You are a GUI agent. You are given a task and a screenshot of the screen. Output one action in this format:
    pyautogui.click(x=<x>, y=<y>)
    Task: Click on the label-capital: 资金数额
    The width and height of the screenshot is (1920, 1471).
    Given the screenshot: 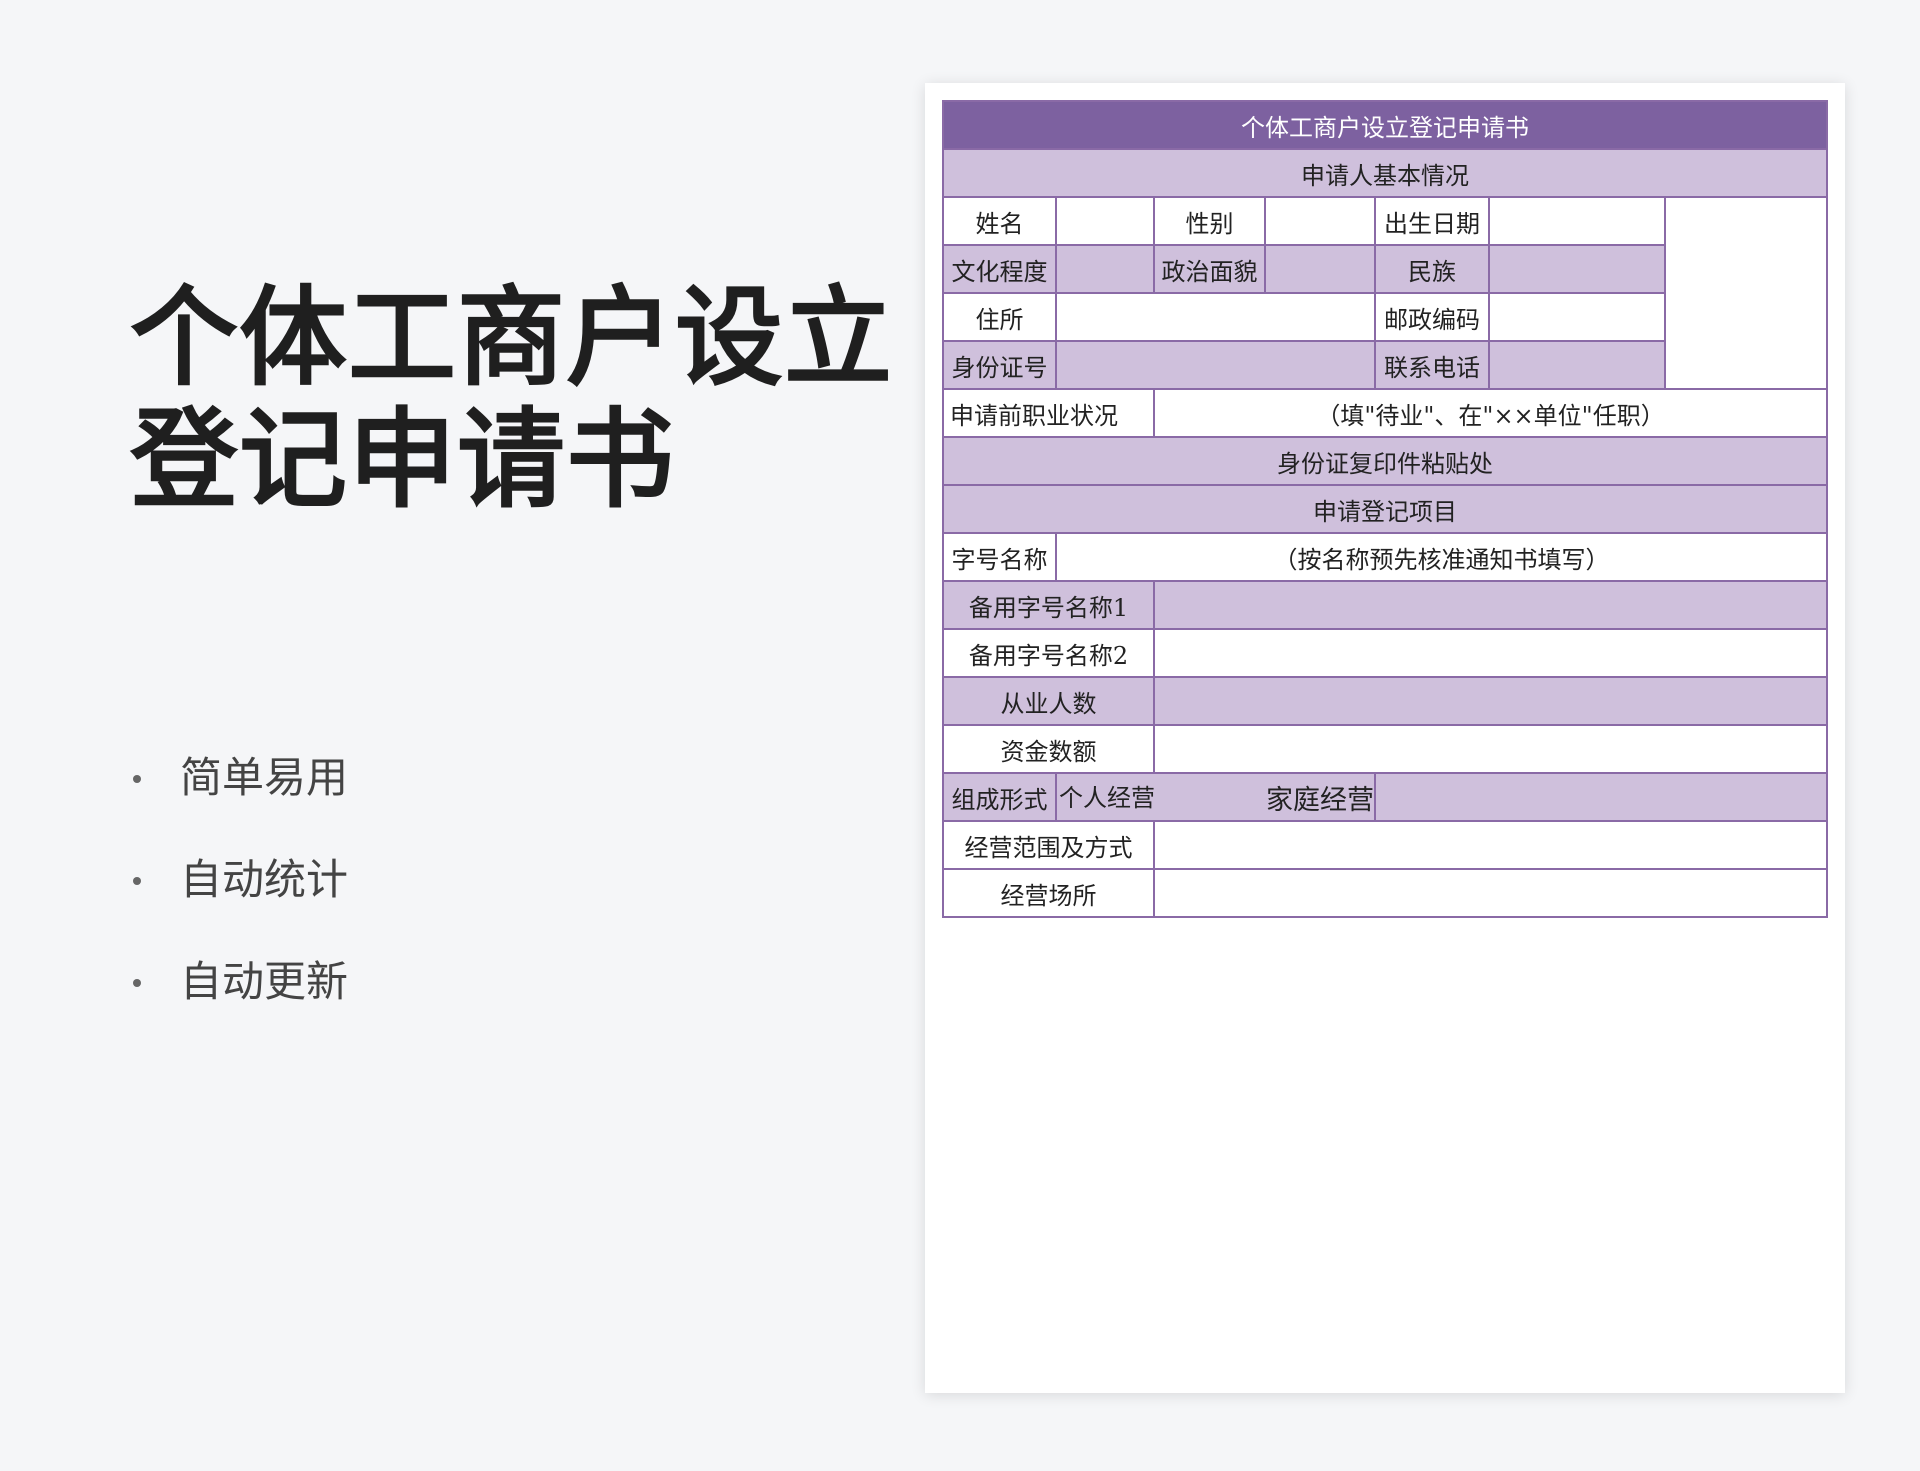 What is the action you would take?
    pyautogui.click(x=1048, y=749)
    